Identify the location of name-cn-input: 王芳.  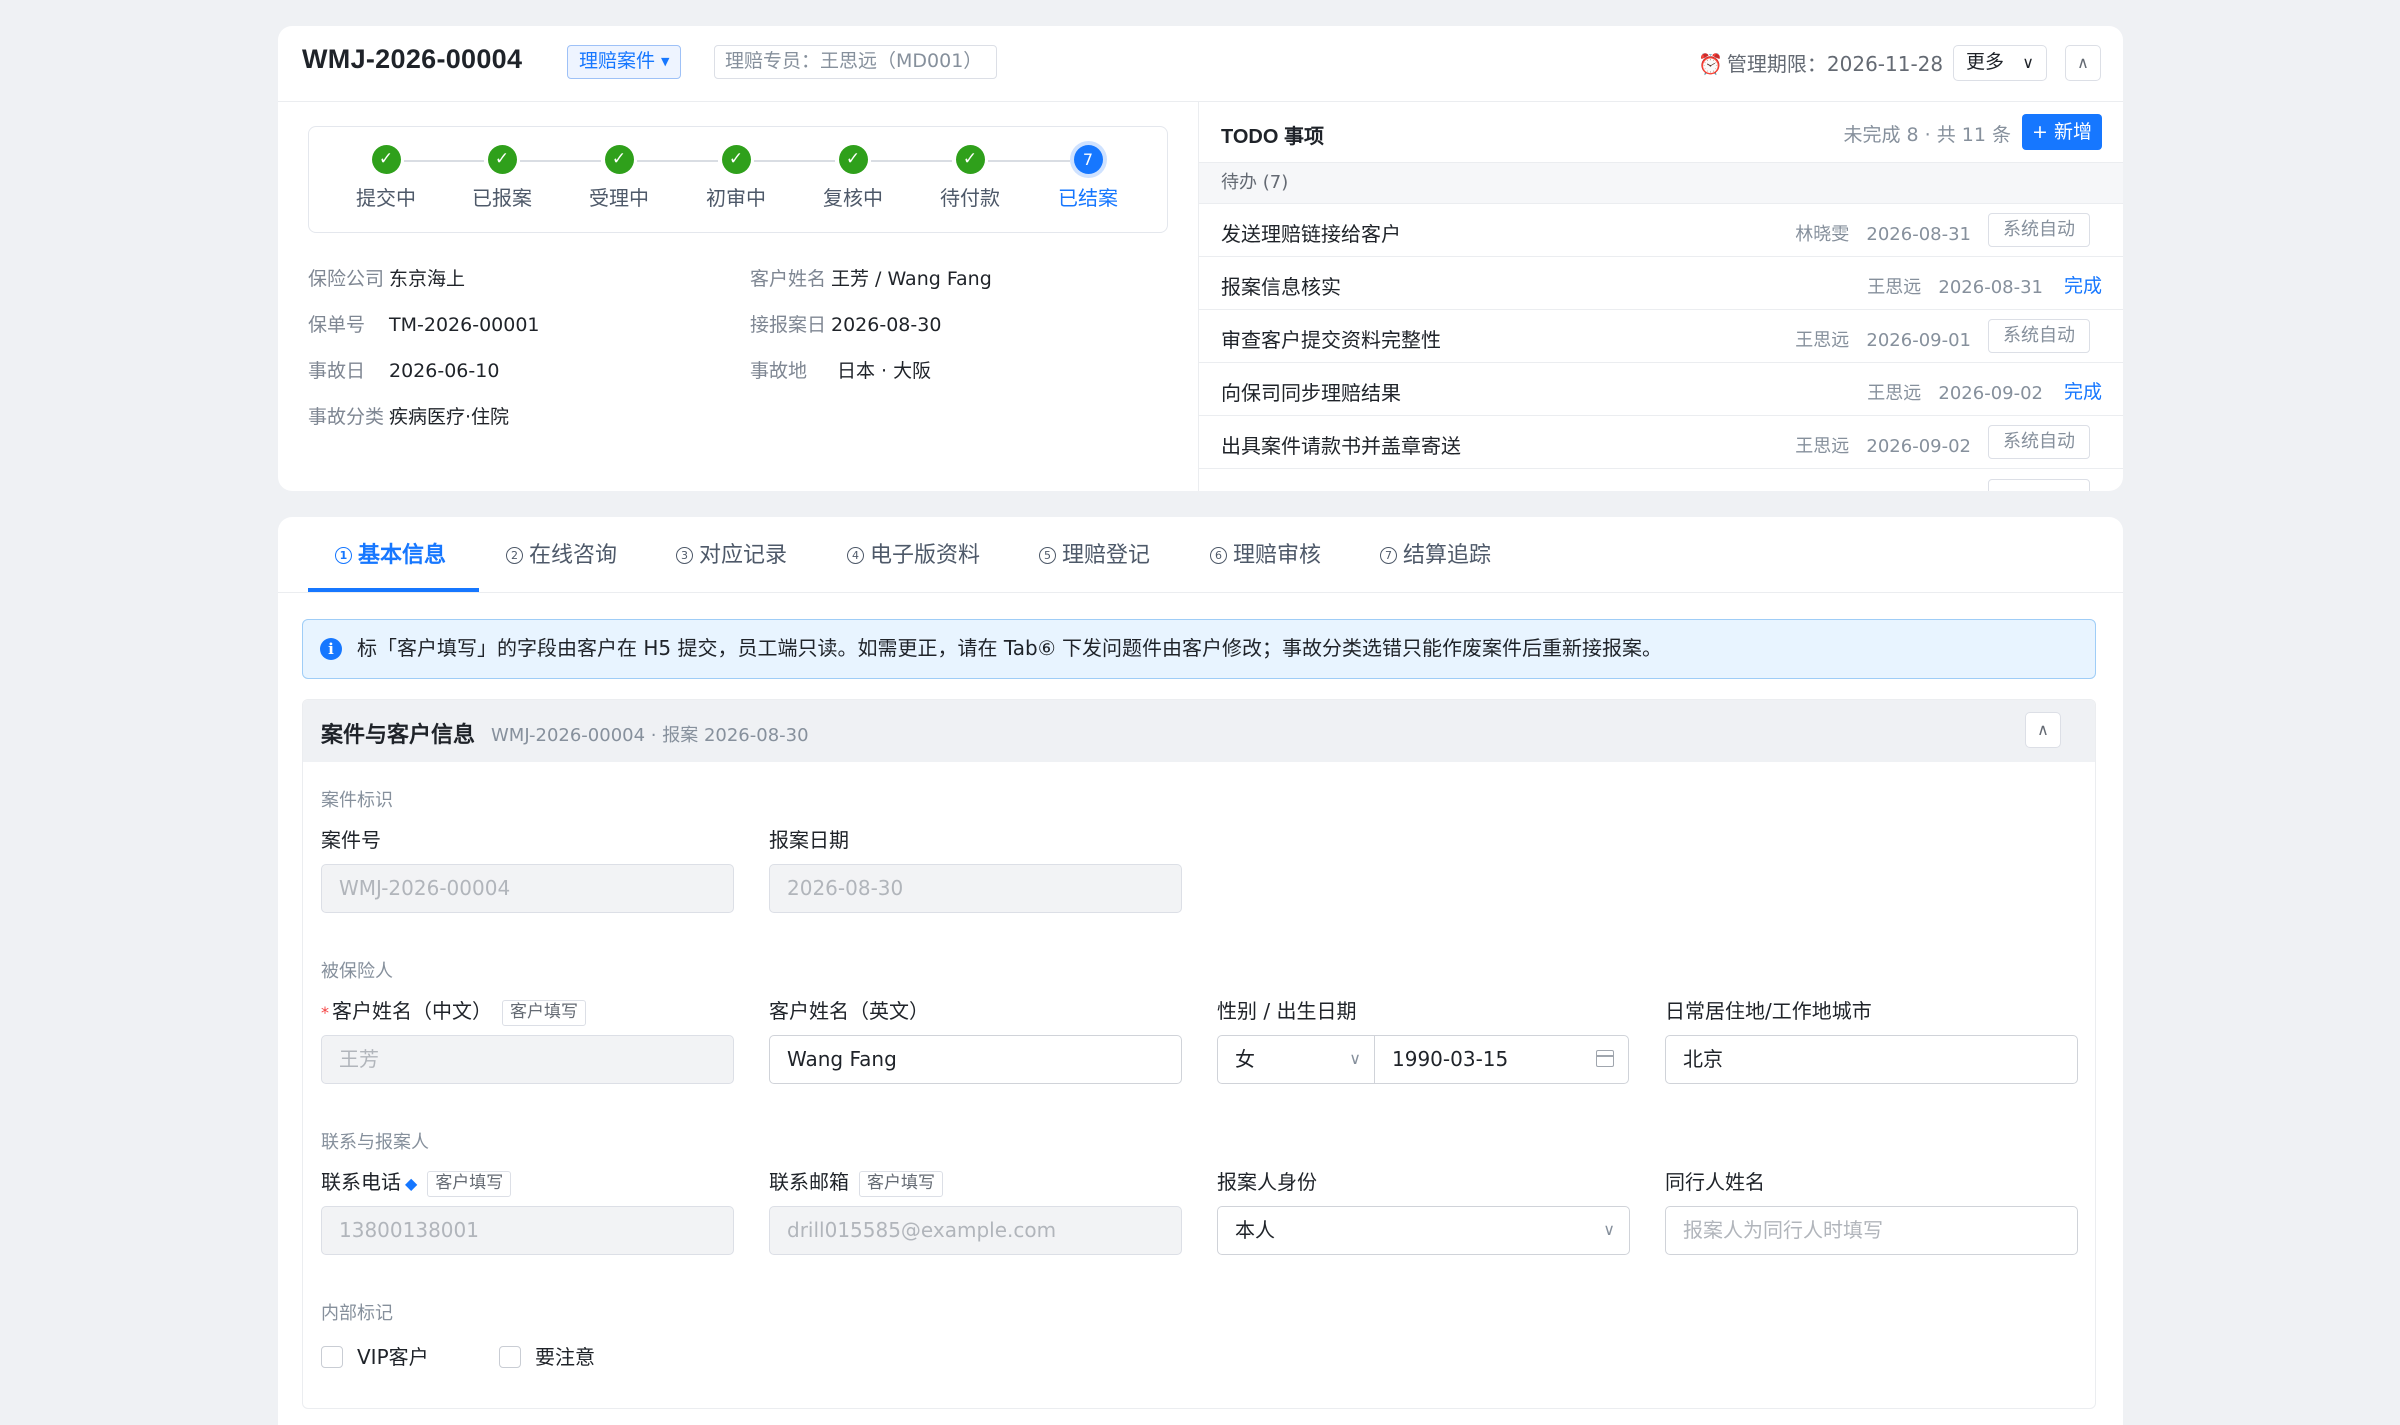
(527, 1059).